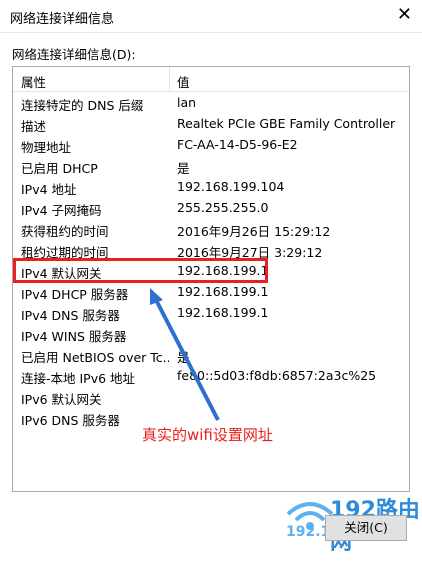  Describe the element at coordinates (207, 435) in the screenshot. I see `annotation-text: 真实的wifi设置网址` at that location.